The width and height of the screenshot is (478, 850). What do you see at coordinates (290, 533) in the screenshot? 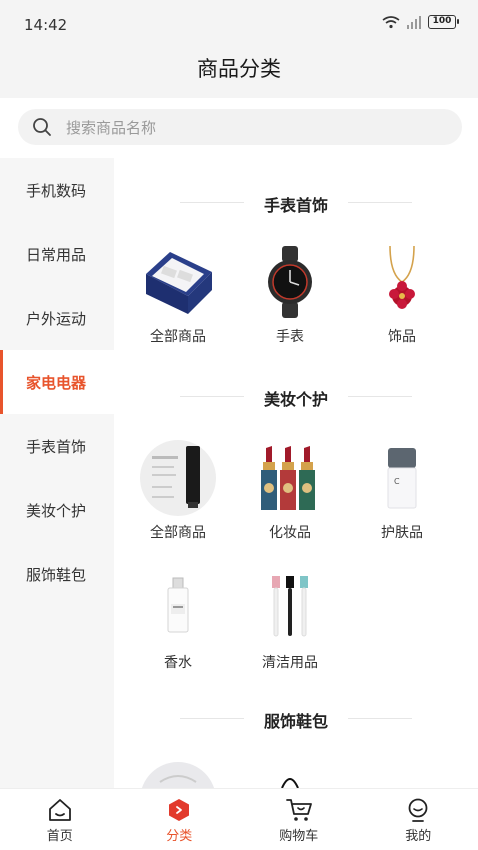
I see `subcategory-label: 化妆品` at bounding box center [290, 533].